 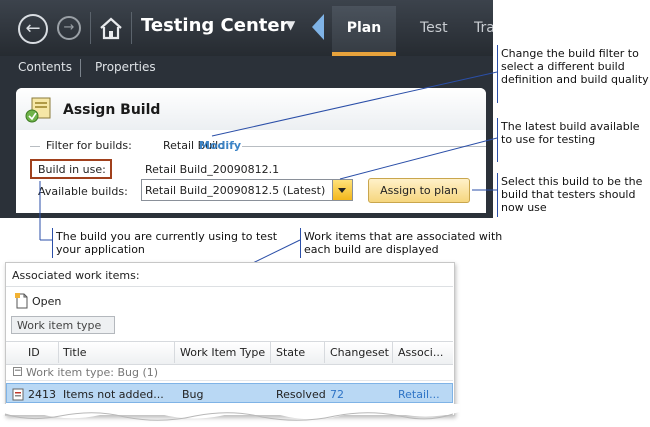 I want to click on app-switcher-dropdown: ▼, so click(x=290, y=25).